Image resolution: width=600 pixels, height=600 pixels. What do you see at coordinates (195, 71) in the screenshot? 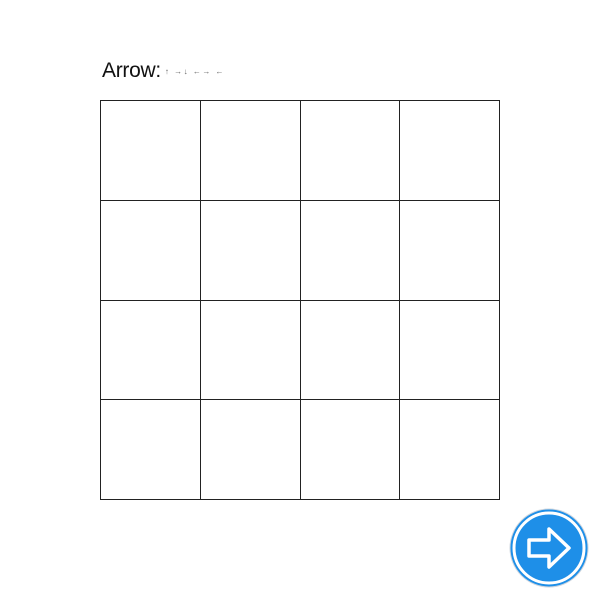
I see `arrow-sequence: ↑ →↓ ←→ ←` at bounding box center [195, 71].